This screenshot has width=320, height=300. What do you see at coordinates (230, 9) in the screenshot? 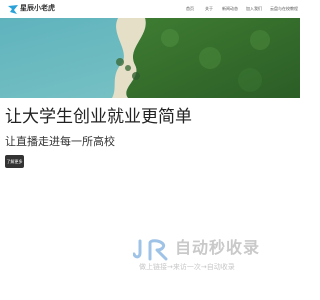
I see `nav-news: 新闻动态` at bounding box center [230, 9].